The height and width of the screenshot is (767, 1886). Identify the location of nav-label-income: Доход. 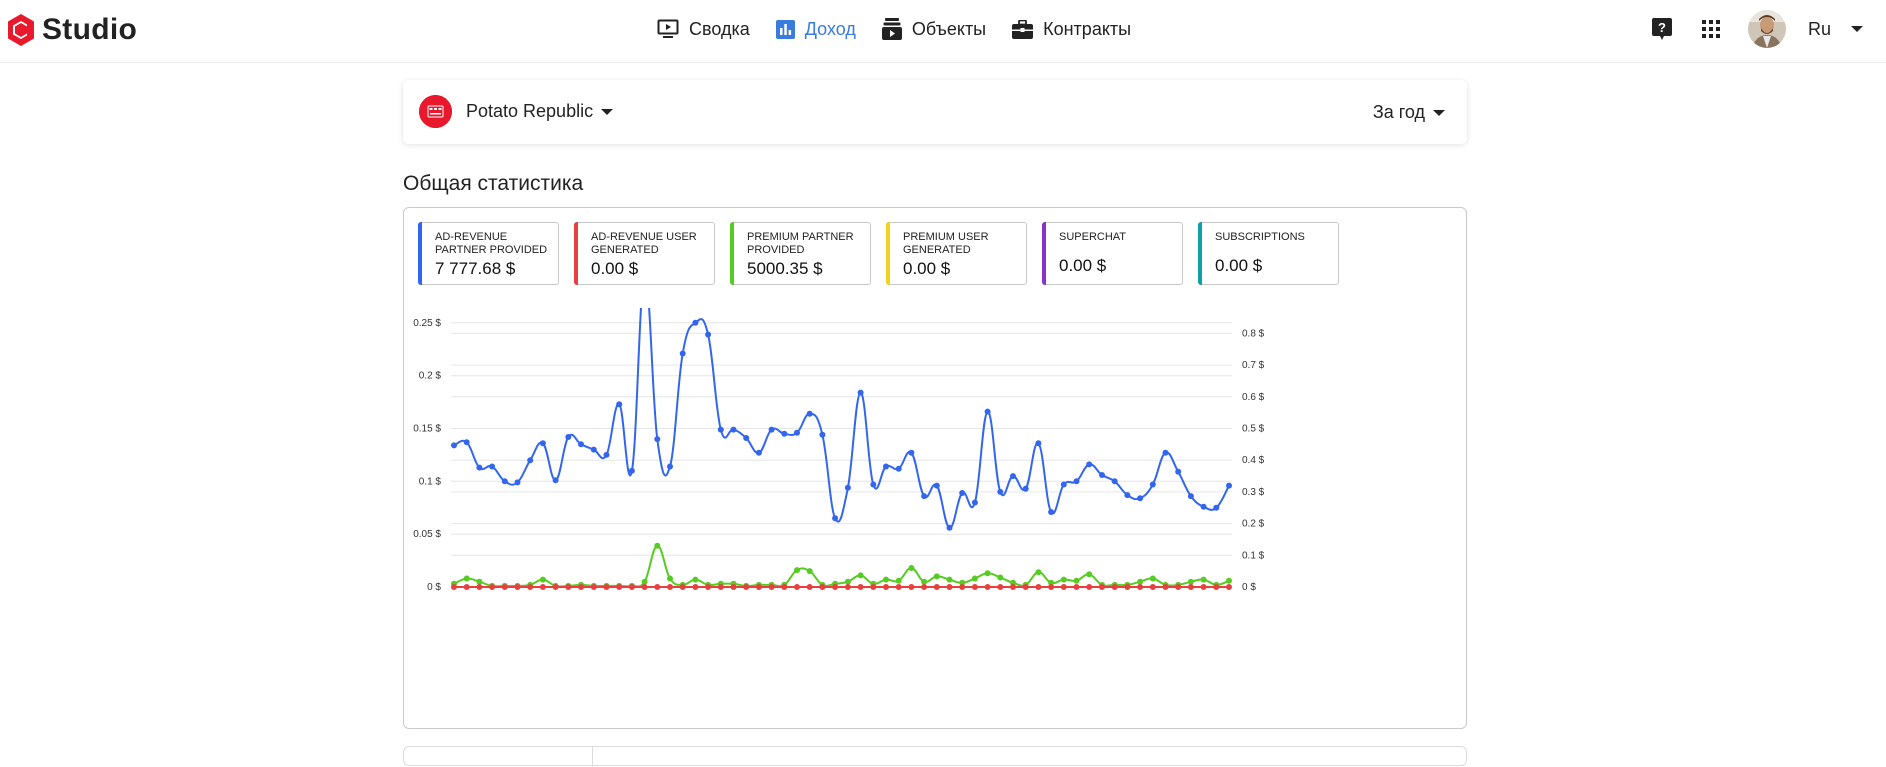
(830, 28).